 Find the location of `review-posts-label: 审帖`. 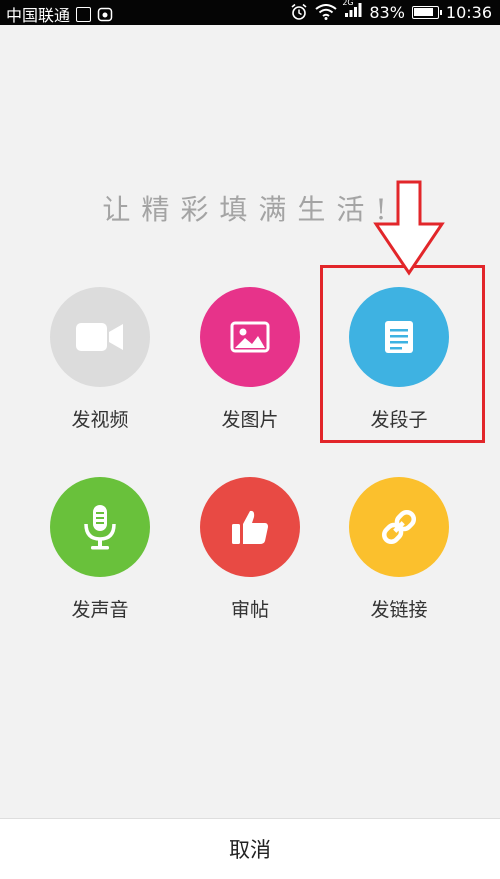

review-posts-label: 审帖 is located at coordinates (249, 610).